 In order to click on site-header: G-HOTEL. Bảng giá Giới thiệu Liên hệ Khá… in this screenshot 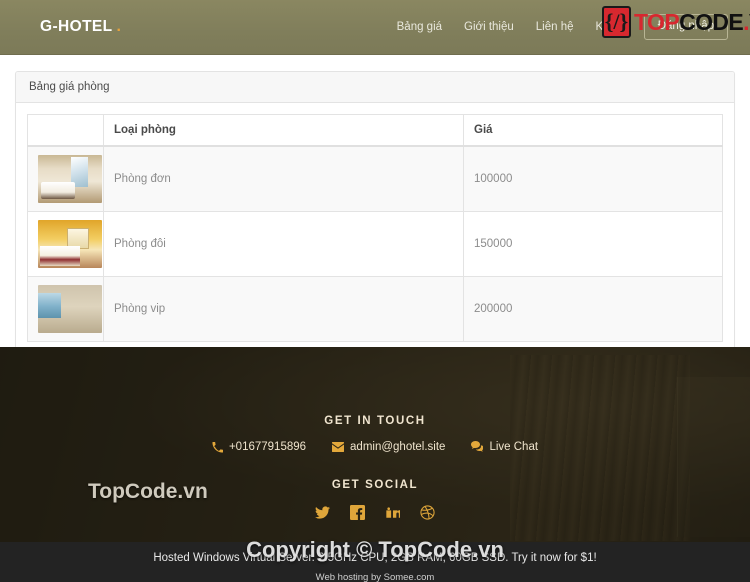, I will do `click(375, 27)`.